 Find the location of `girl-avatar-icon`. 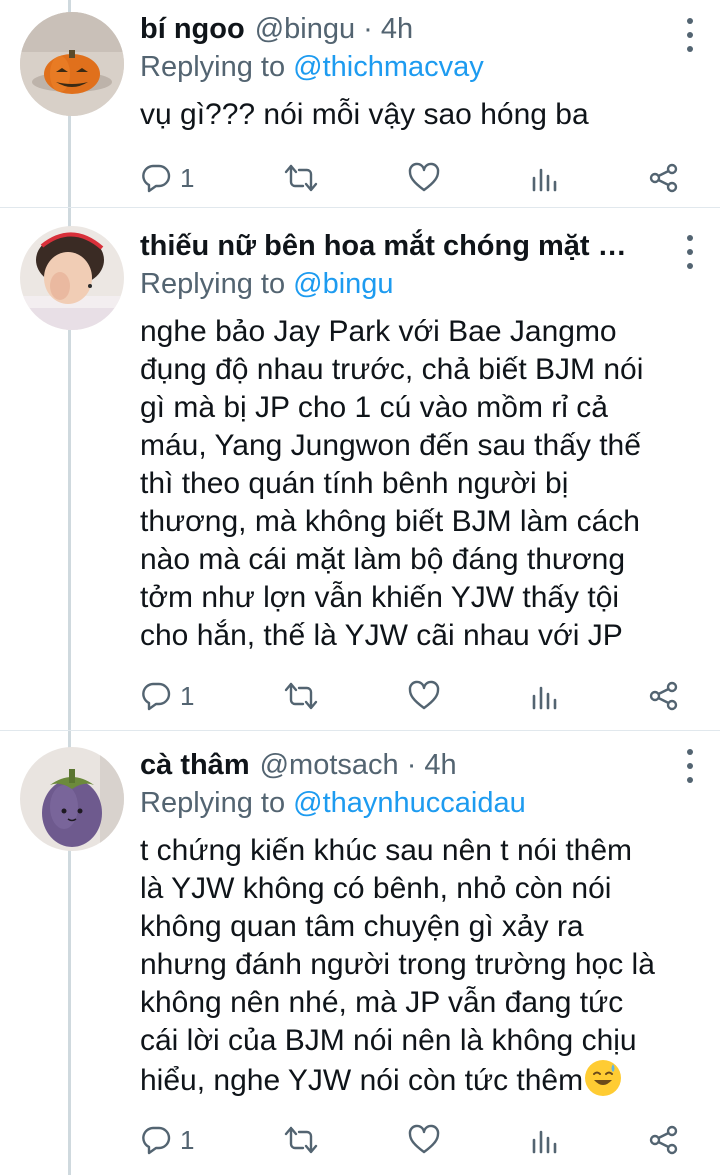

girl-avatar-icon is located at coordinates (72, 278).